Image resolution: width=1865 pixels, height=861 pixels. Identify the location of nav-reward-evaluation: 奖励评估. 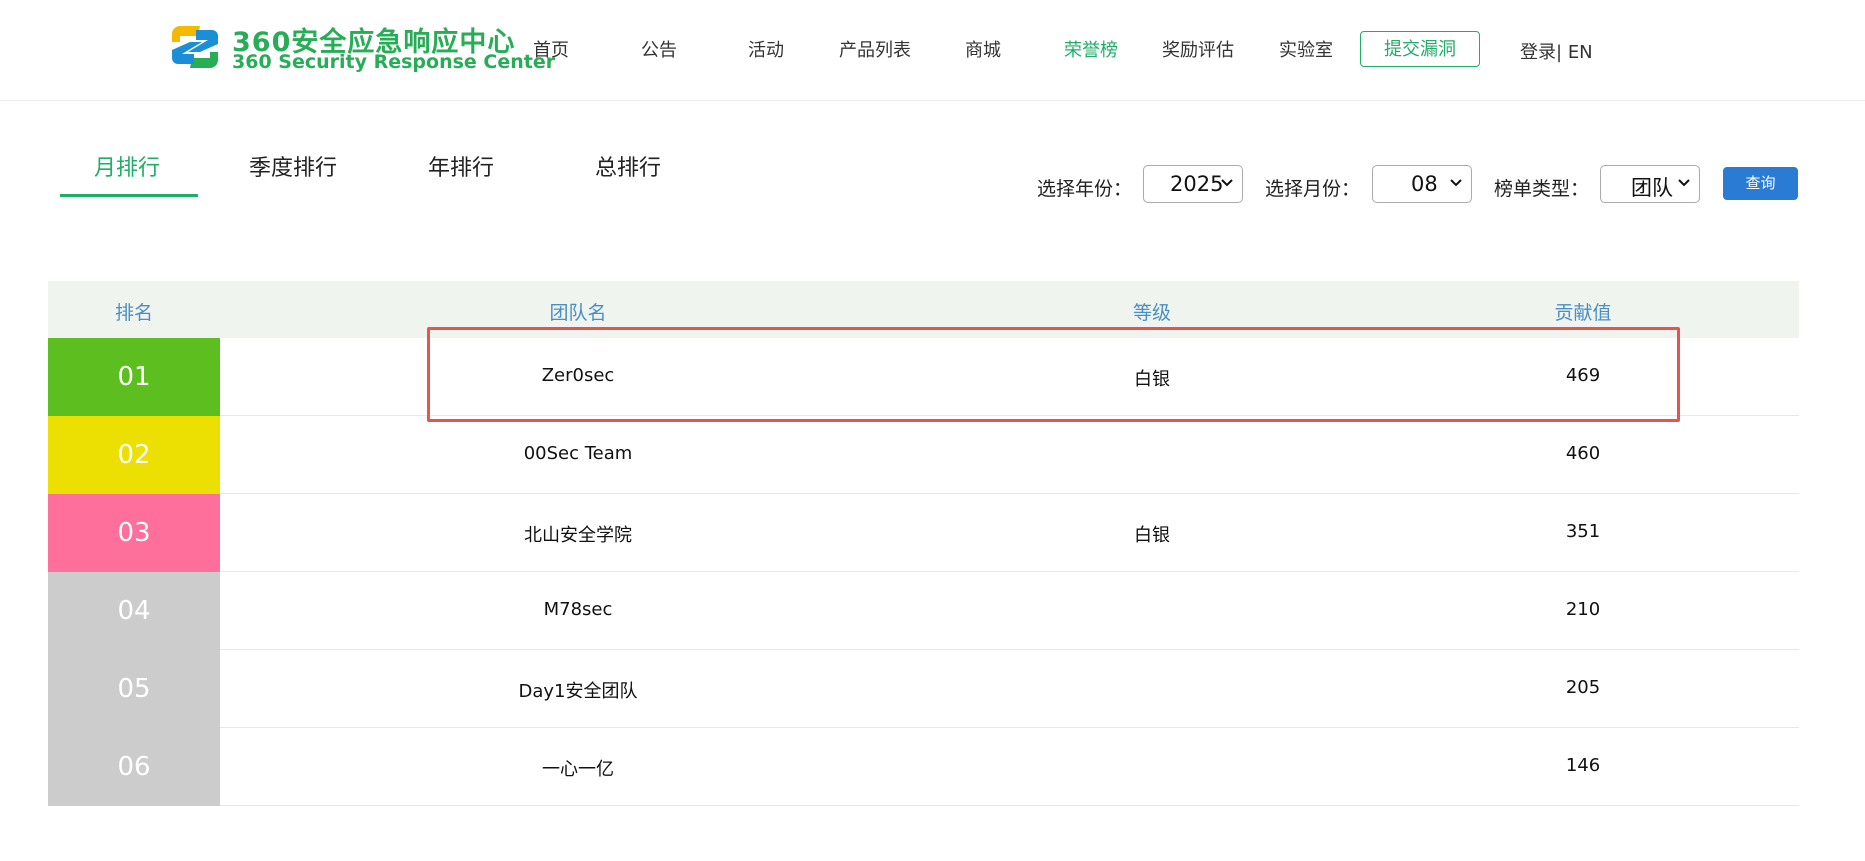
(1198, 49).